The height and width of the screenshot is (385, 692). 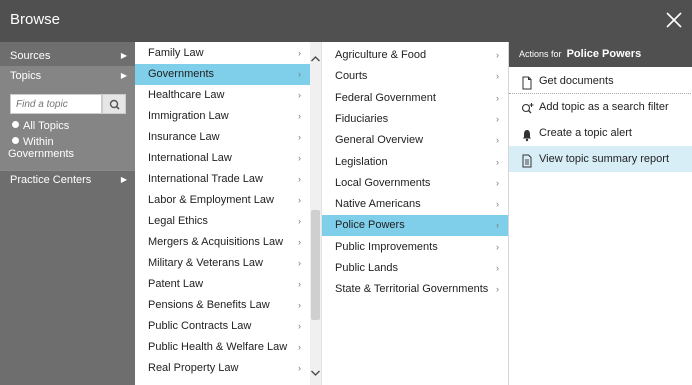 What do you see at coordinates (26, 76) in the screenshot?
I see `nav-item-label: Topics` at bounding box center [26, 76].